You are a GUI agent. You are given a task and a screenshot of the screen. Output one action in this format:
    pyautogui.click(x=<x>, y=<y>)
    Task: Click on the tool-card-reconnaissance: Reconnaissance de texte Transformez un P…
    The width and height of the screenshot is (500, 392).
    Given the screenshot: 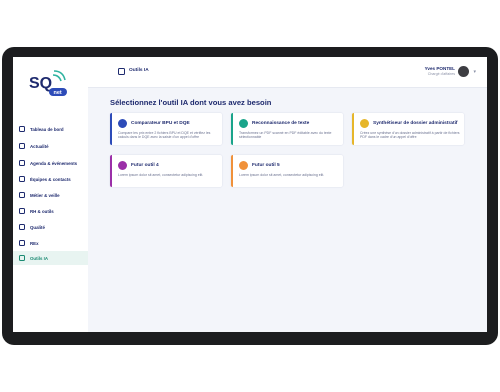 What is the action you would take?
    pyautogui.click(x=287, y=129)
    